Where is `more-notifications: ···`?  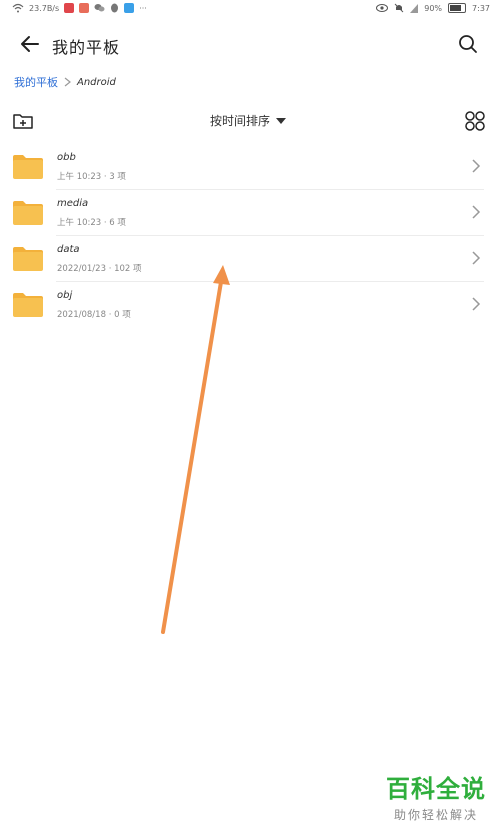
more-notifications: ··· is located at coordinates (143, 8).